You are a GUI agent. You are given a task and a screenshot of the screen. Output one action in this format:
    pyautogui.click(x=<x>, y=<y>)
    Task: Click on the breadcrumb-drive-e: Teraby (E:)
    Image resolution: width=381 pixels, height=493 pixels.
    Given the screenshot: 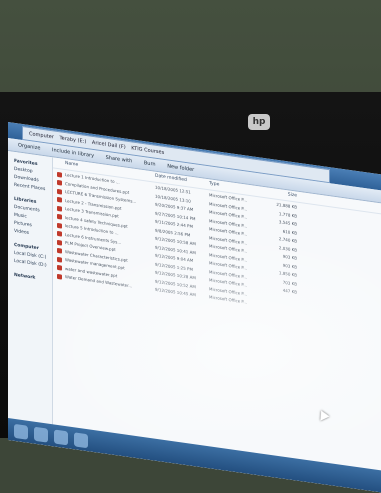 What is the action you would take?
    pyautogui.click(x=72, y=140)
    